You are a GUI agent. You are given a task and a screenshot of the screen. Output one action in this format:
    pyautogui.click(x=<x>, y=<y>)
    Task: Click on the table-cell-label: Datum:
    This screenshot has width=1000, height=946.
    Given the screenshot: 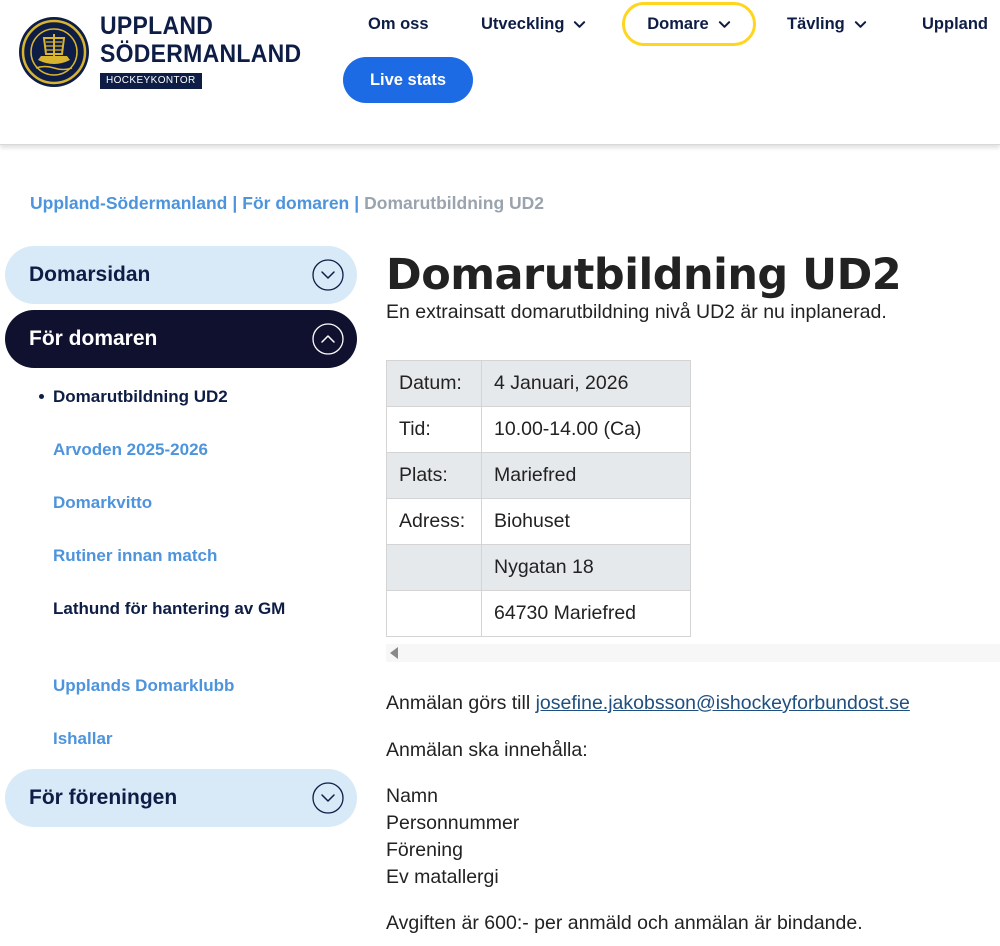 What is the action you would take?
    pyautogui.click(x=434, y=383)
    